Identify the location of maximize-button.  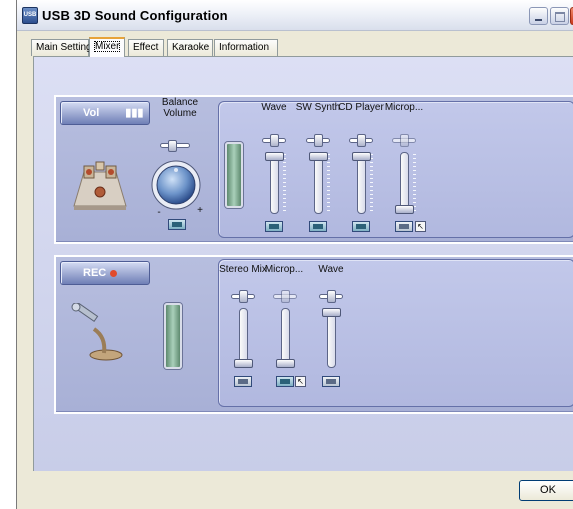
(559, 16).